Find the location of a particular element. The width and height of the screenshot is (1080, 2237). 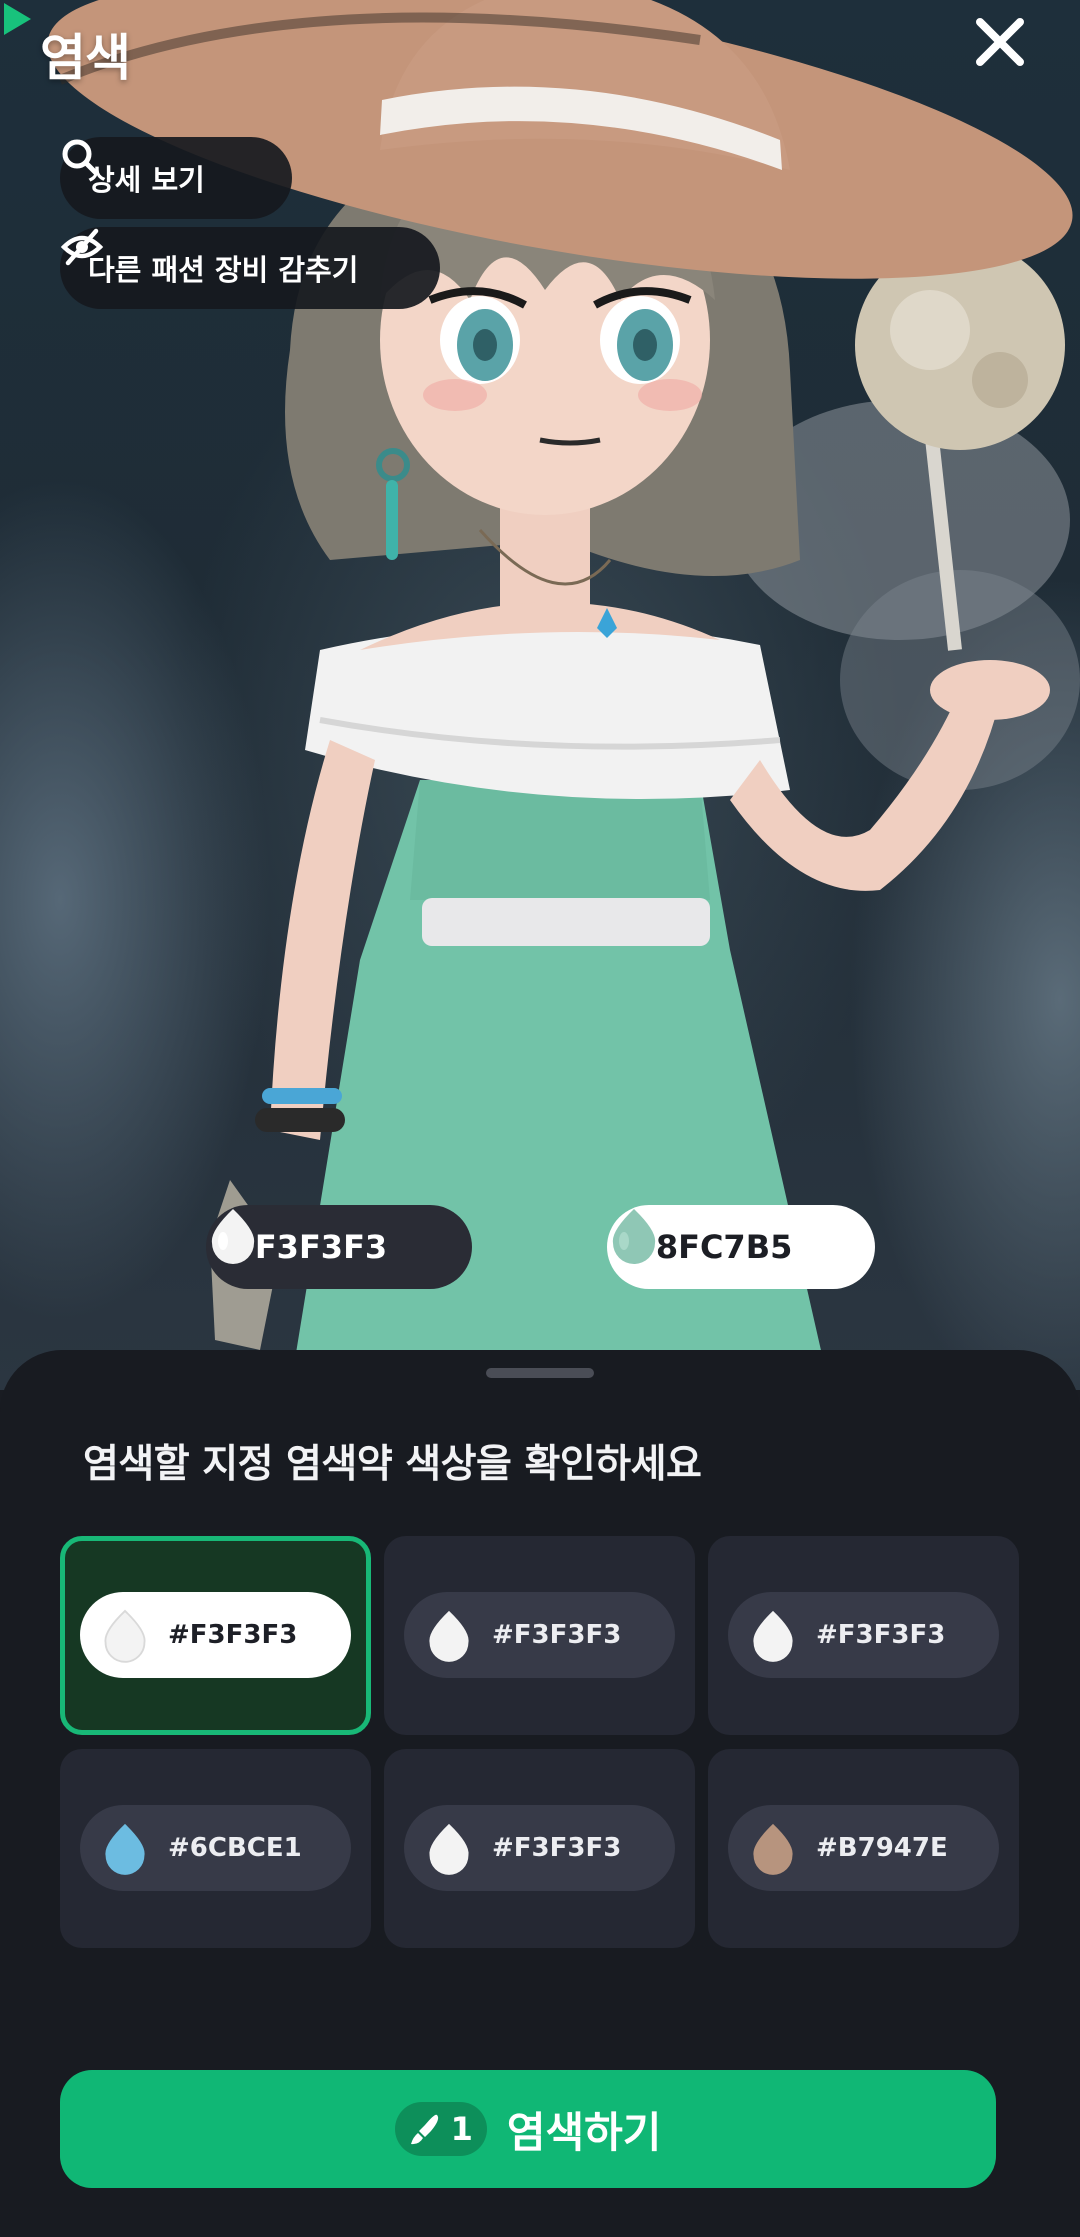

sheet-drag-handle is located at coordinates (540, 1373).